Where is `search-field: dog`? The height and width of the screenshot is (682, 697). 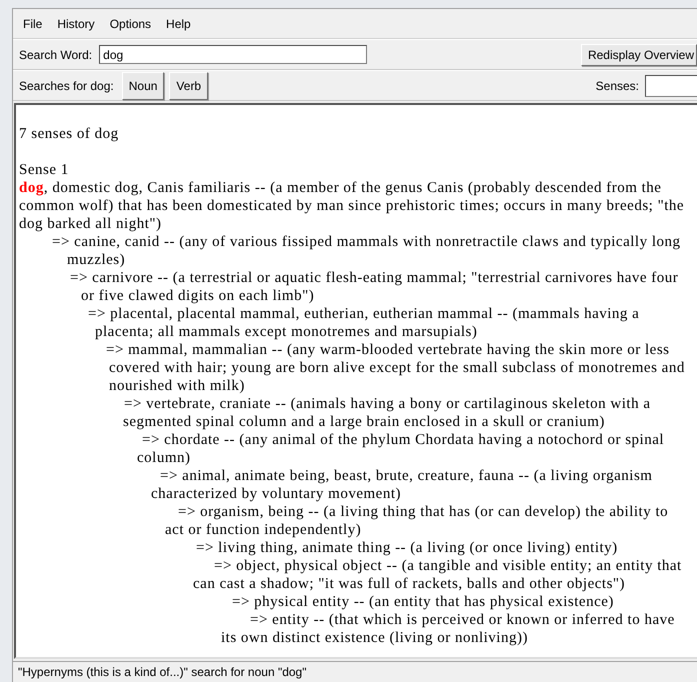
search-field: dog is located at coordinates (233, 54).